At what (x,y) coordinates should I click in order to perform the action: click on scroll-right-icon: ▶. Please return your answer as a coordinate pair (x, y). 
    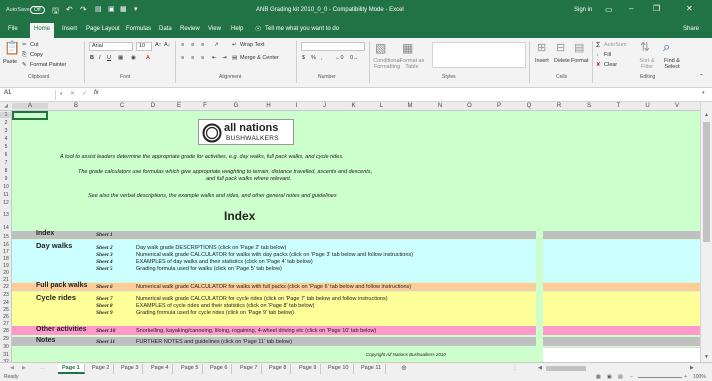
    Looking at the image, I should click on (692, 368).